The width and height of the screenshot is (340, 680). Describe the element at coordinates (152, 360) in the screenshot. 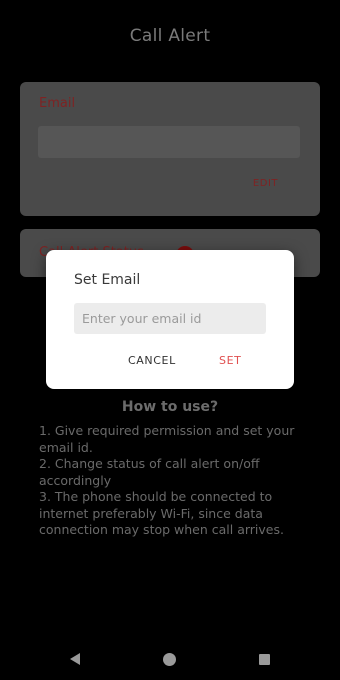

I see `cancel-button: CANCEL` at that location.